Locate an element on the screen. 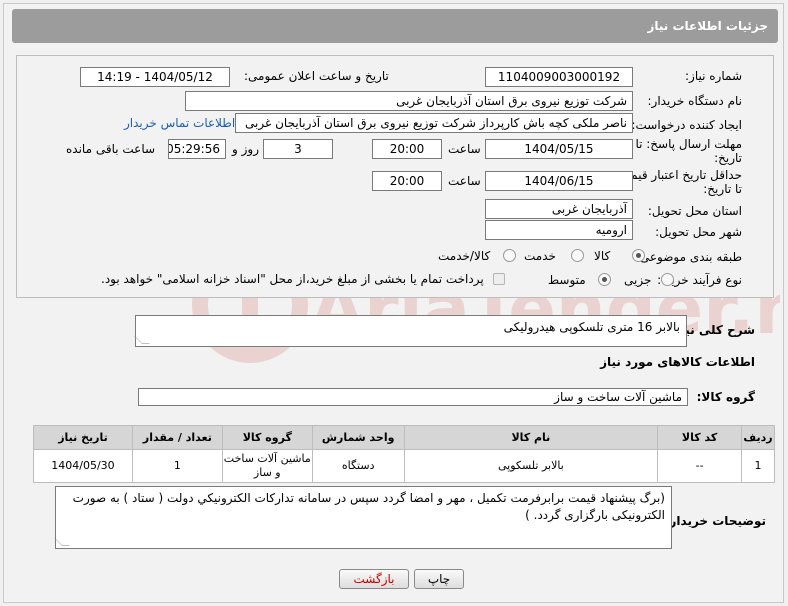 The width and height of the screenshot is (788, 606). announce-label: تاریخ و ساعت اعلان عمومی: is located at coordinates (316, 76).